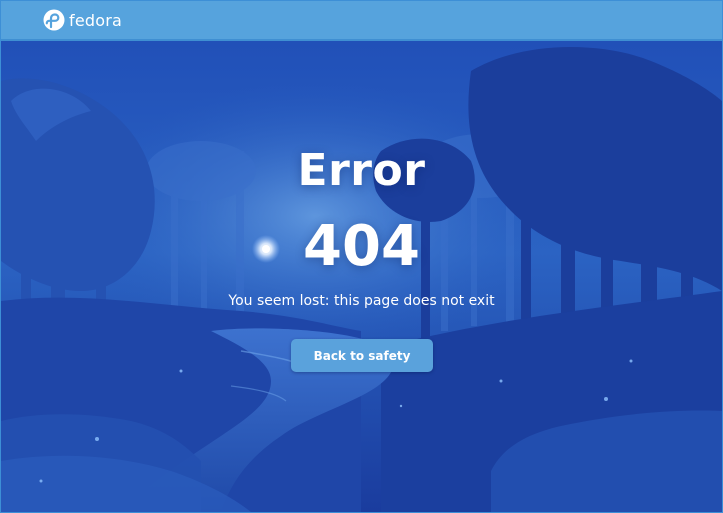  Describe the element at coordinates (54, 20) in the screenshot. I see `fedora-infinity-icon` at that location.